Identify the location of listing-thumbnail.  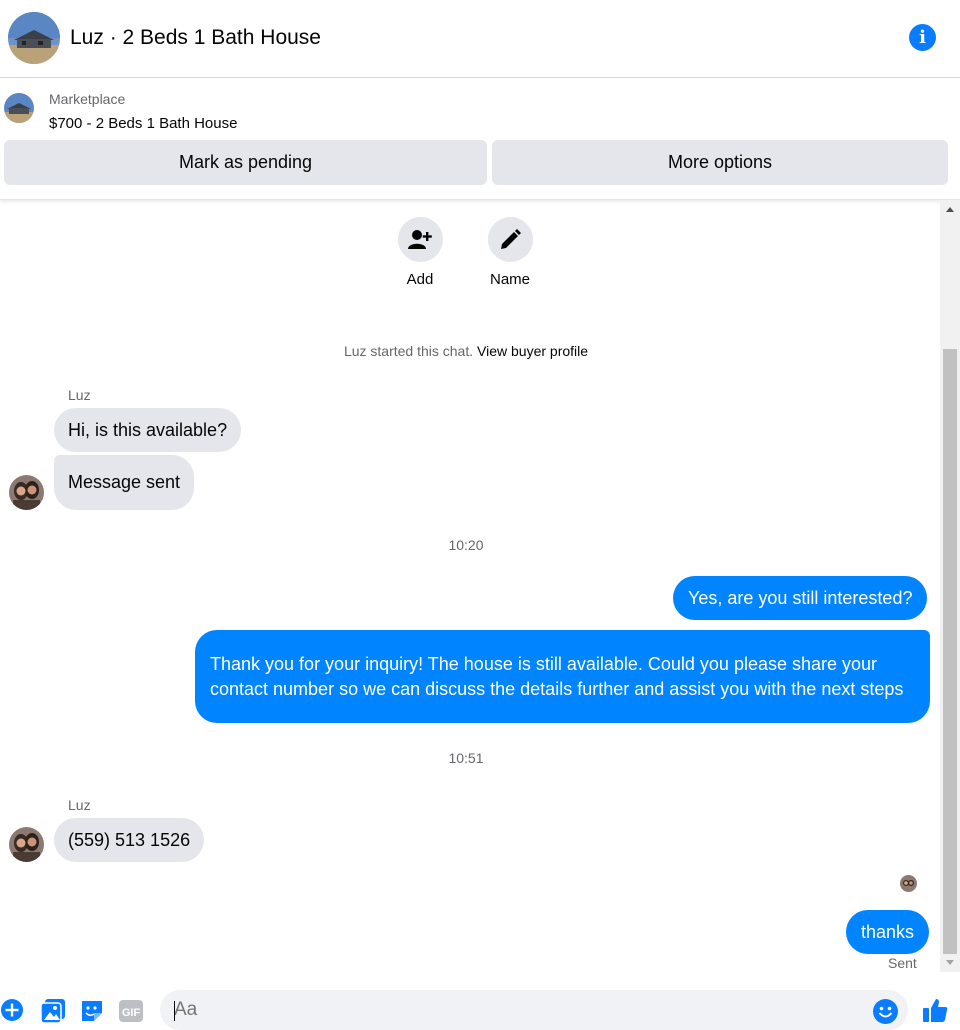
(19, 108).